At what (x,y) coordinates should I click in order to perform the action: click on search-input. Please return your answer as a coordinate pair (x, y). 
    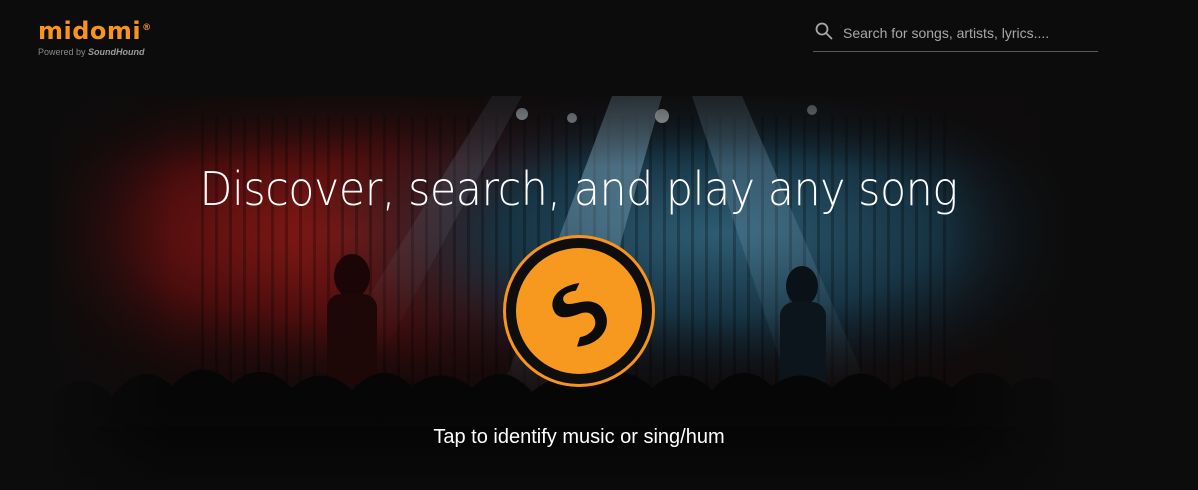
    Looking at the image, I should click on (968, 33).